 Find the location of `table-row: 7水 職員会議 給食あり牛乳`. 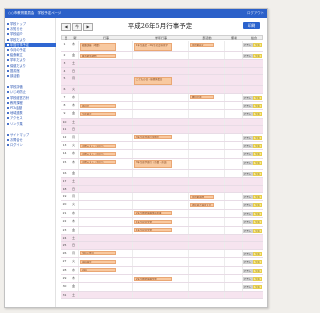

table-row: 7水 職員会議 給食あり牛乳 is located at coordinates (162, 97).